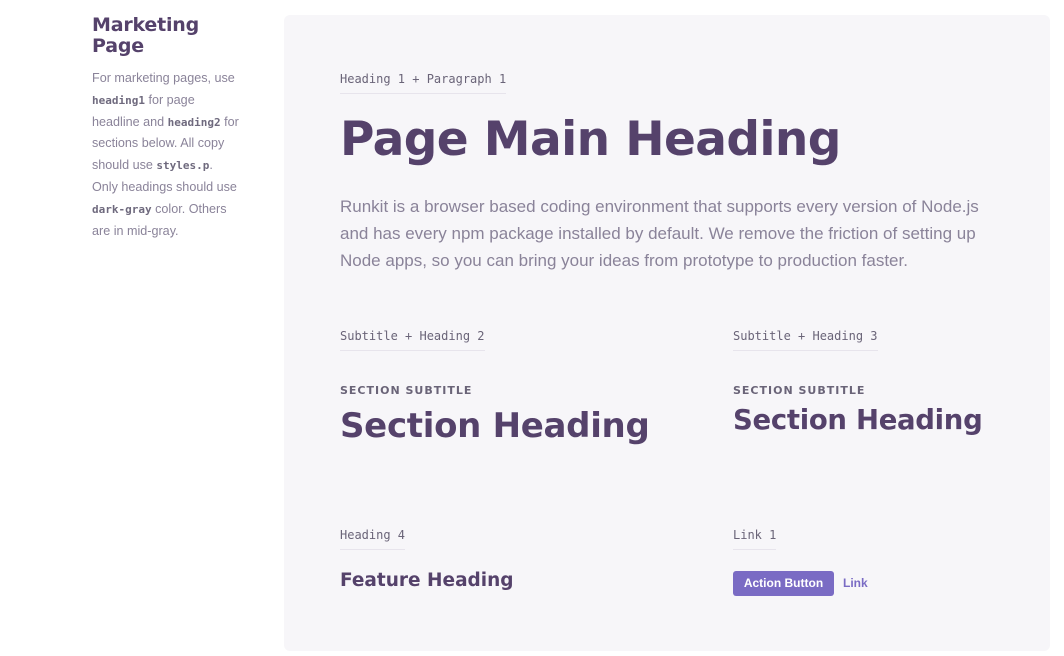 This screenshot has height=656, width=1064. I want to click on section-heading-2: Section Heading, so click(495, 426).